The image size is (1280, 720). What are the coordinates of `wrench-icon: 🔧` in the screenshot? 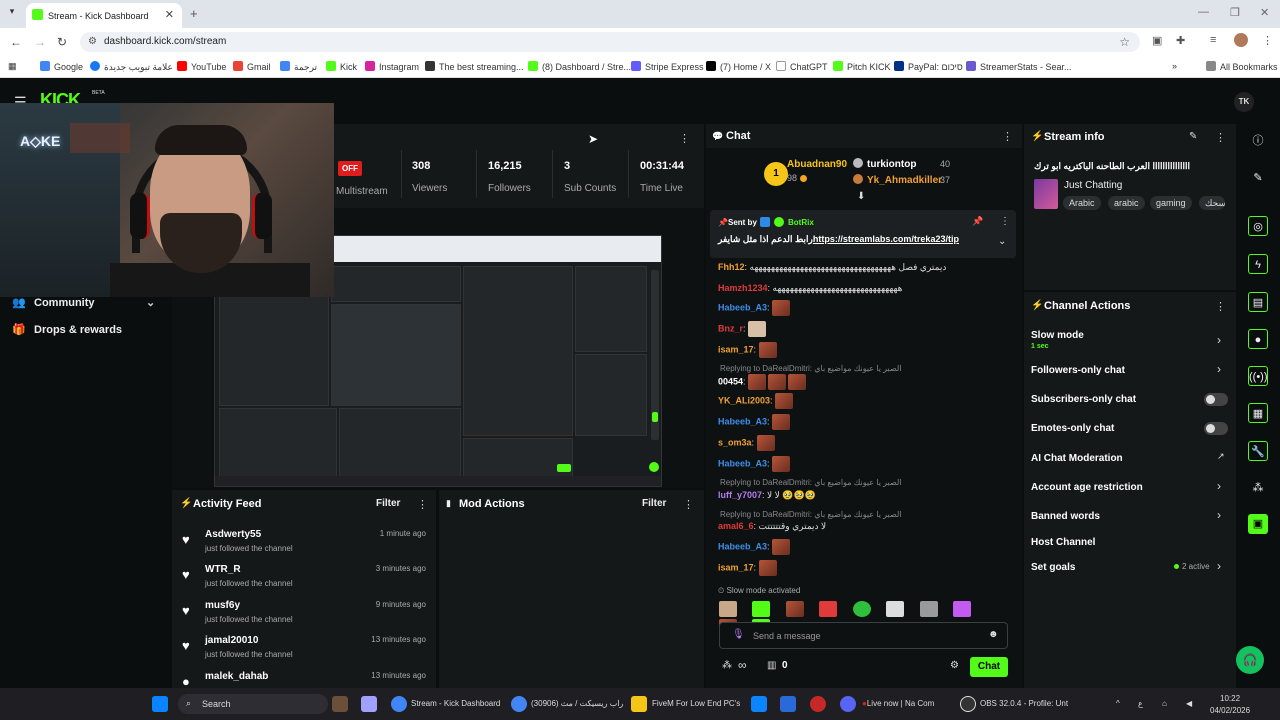 It's located at (1258, 451).